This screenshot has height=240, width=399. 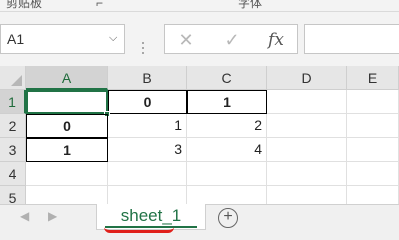 What do you see at coordinates (24, 5) in the screenshot?
I see `ribbon-group-clipboard: 剪贴板` at bounding box center [24, 5].